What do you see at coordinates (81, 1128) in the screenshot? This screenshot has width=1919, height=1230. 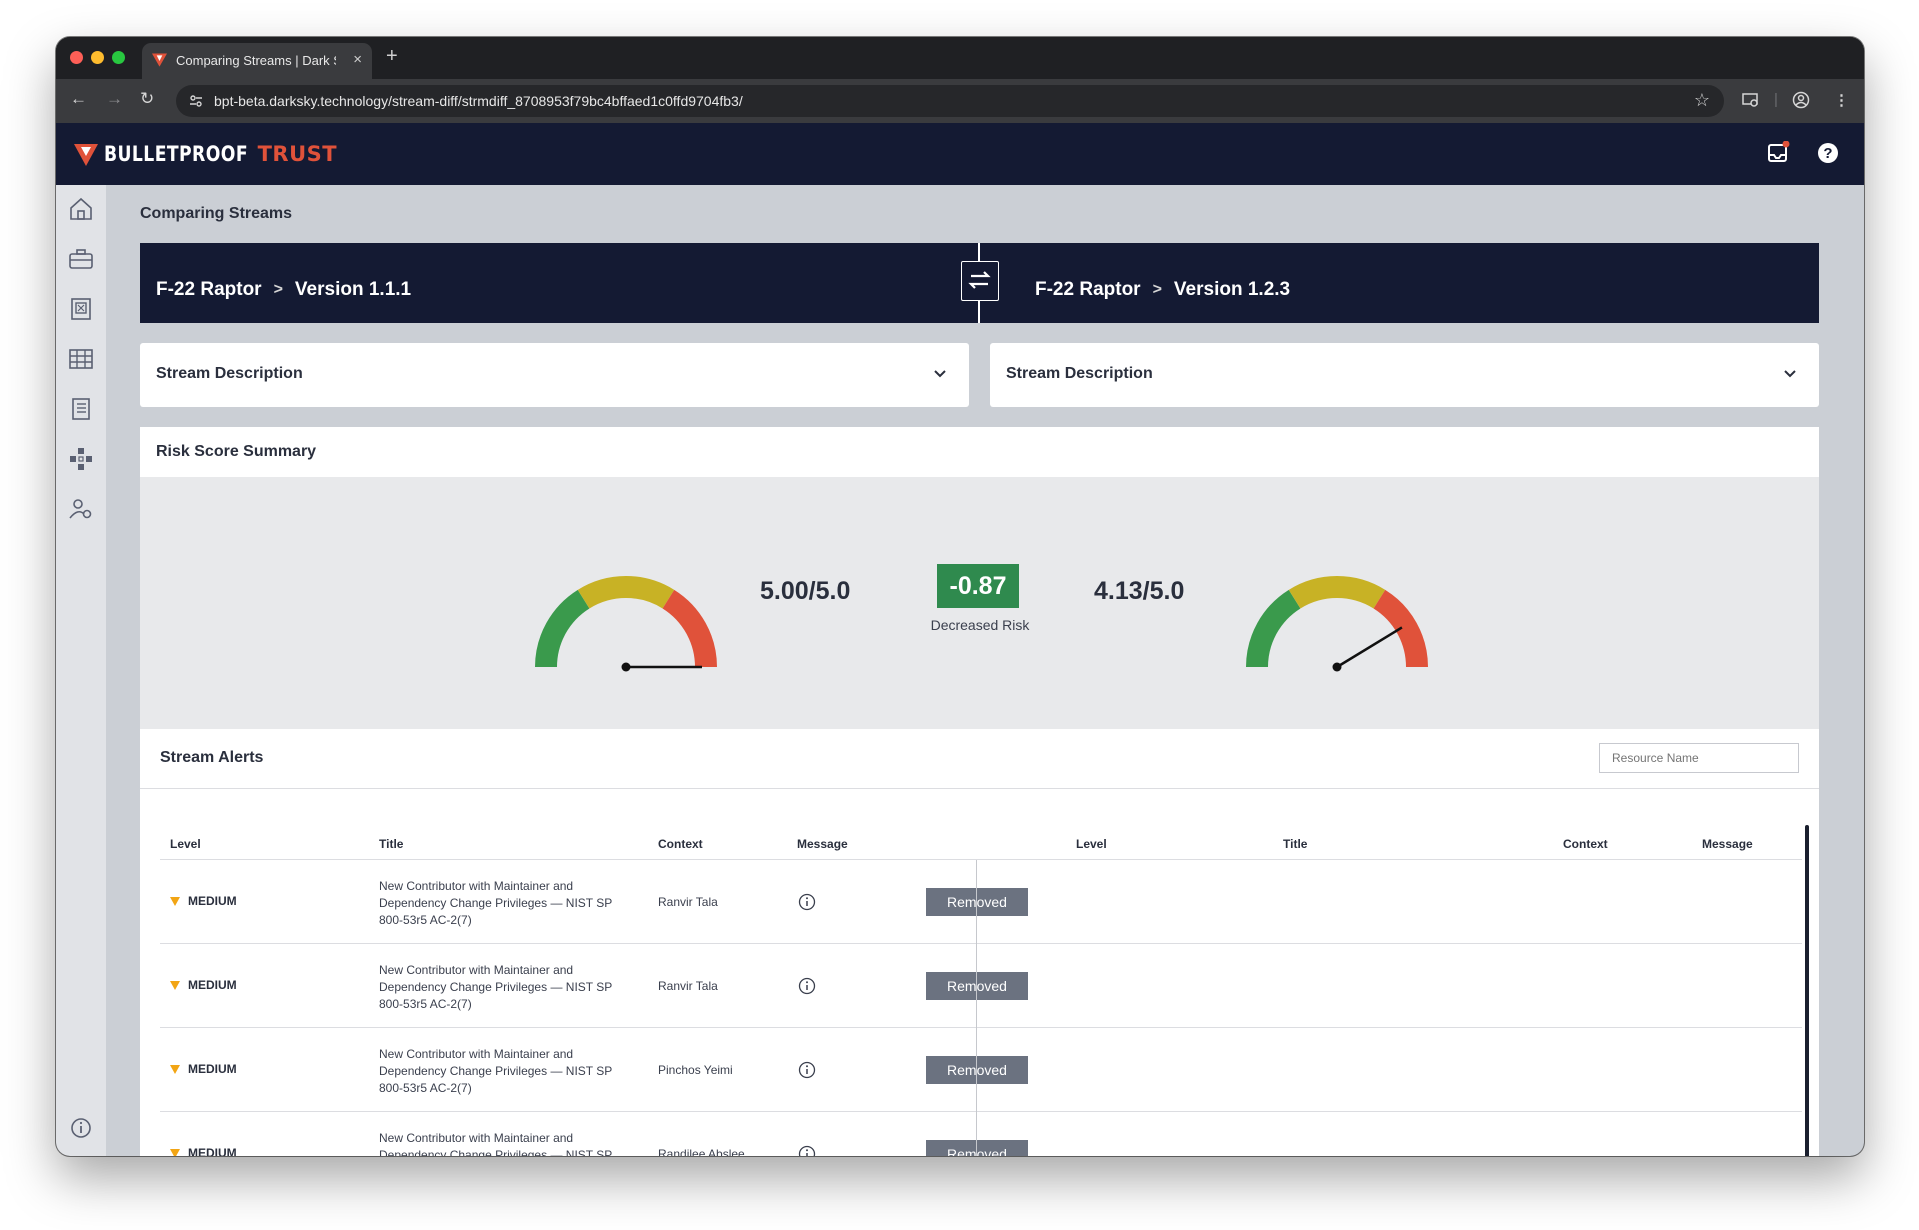 I see `info-icon` at bounding box center [81, 1128].